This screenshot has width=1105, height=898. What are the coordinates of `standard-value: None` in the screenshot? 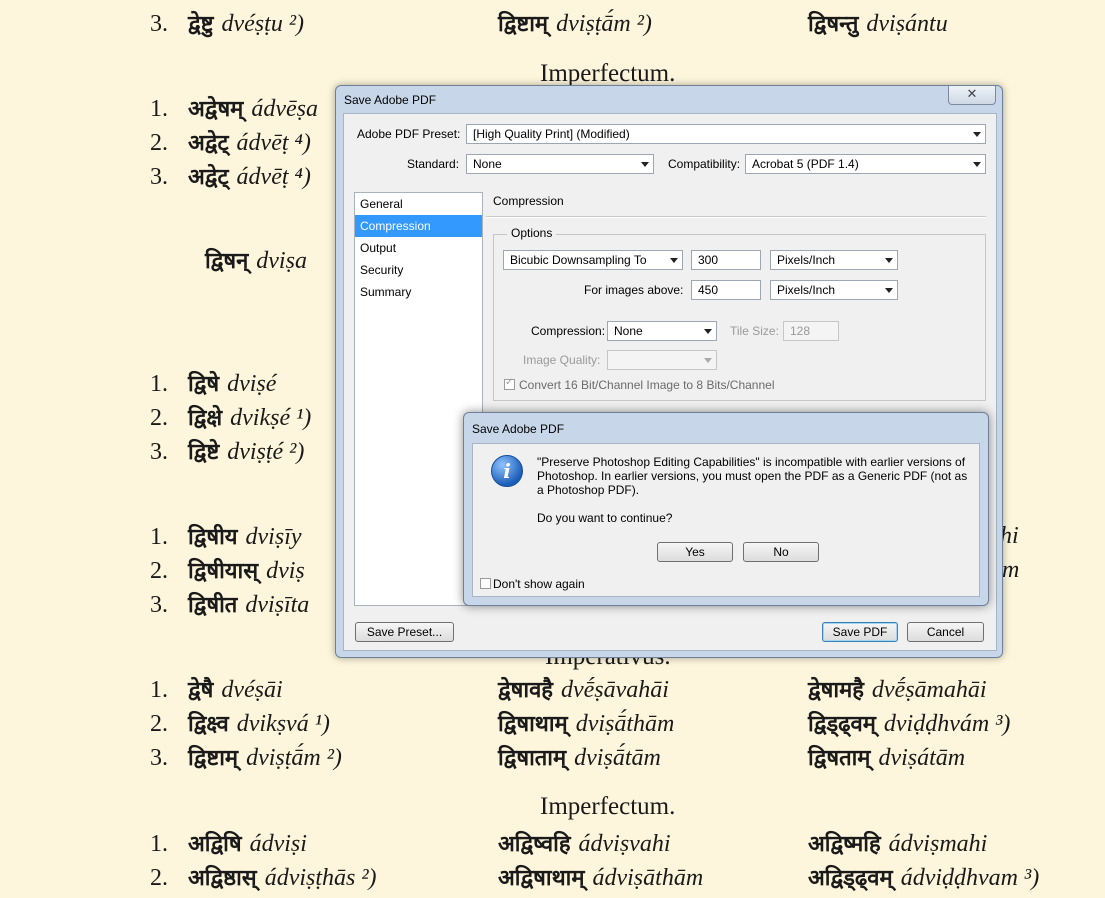 It's located at (487, 164).